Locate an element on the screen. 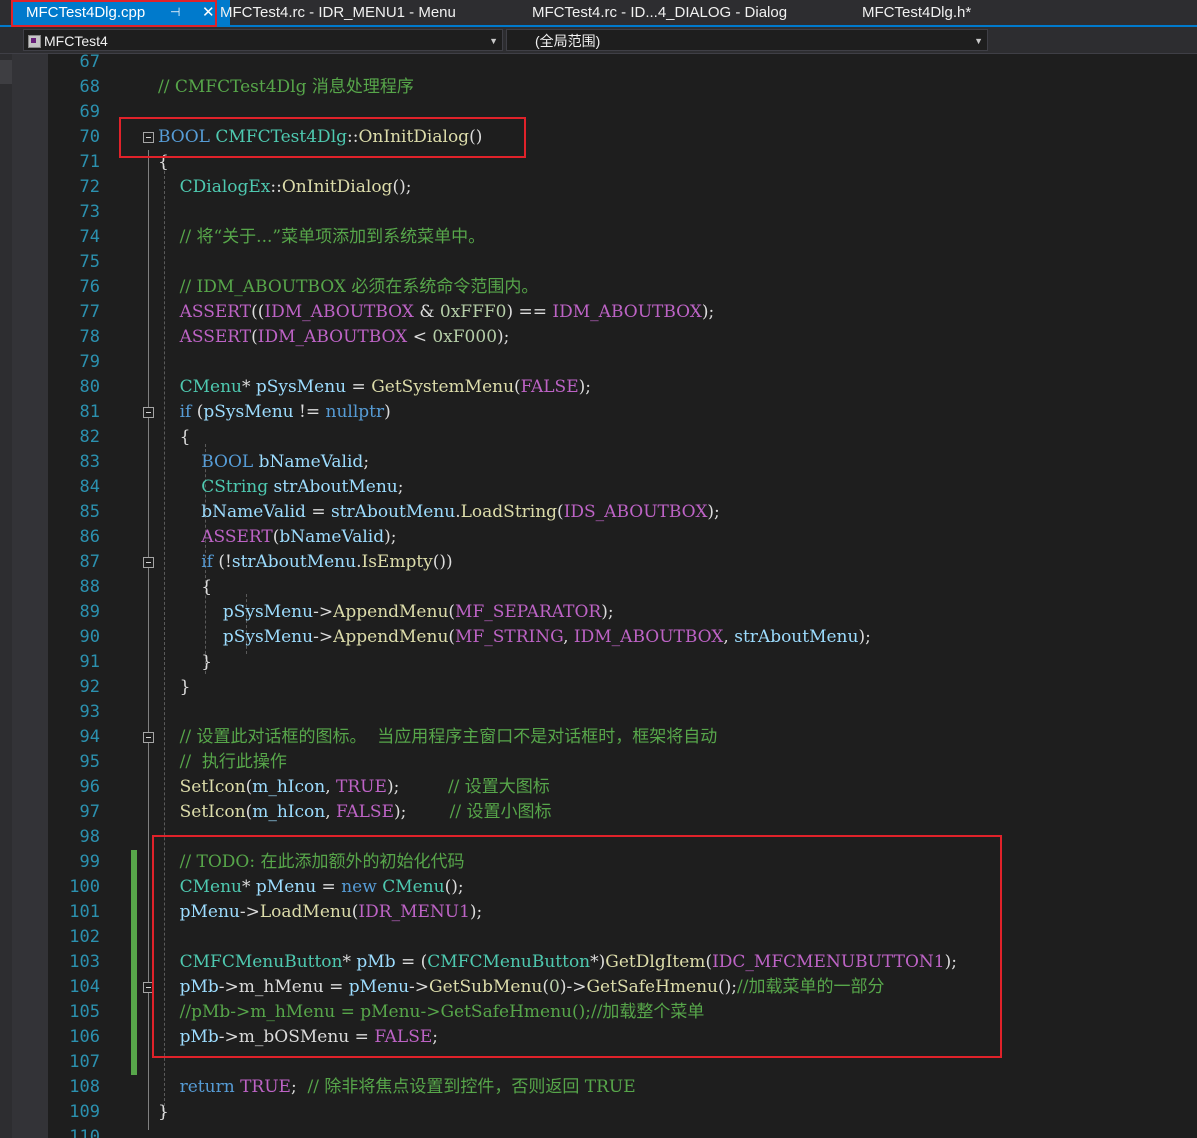 This screenshot has width=1197, height=1138. line-number: 101 is located at coordinates (84, 912).